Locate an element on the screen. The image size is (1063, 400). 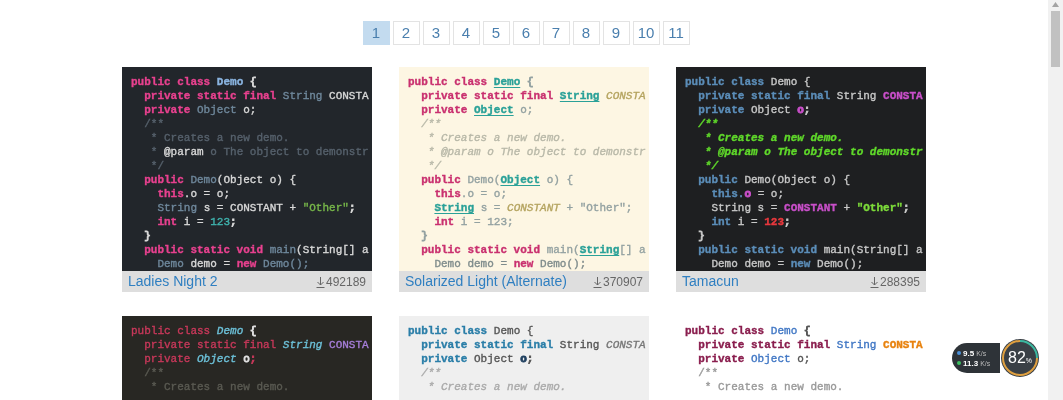
page-button: 10 is located at coordinates (646, 33).